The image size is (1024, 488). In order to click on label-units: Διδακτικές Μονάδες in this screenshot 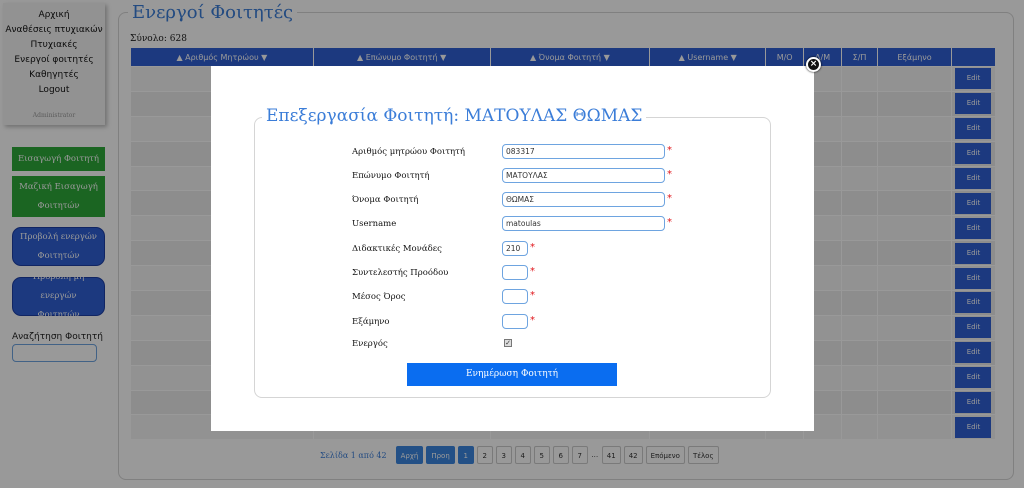, I will do `click(397, 249)`.